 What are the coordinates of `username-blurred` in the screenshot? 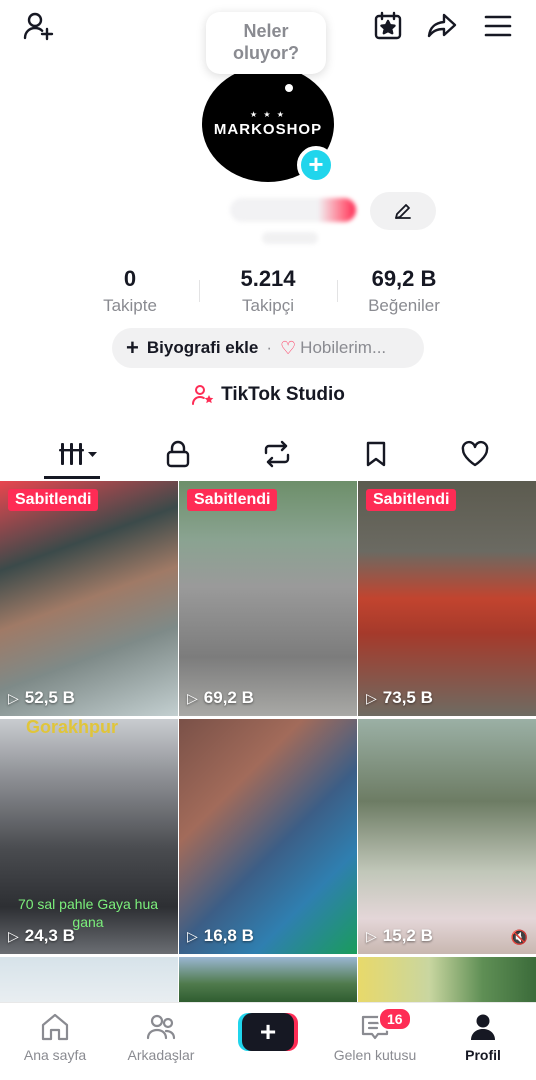 It's located at (290, 238).